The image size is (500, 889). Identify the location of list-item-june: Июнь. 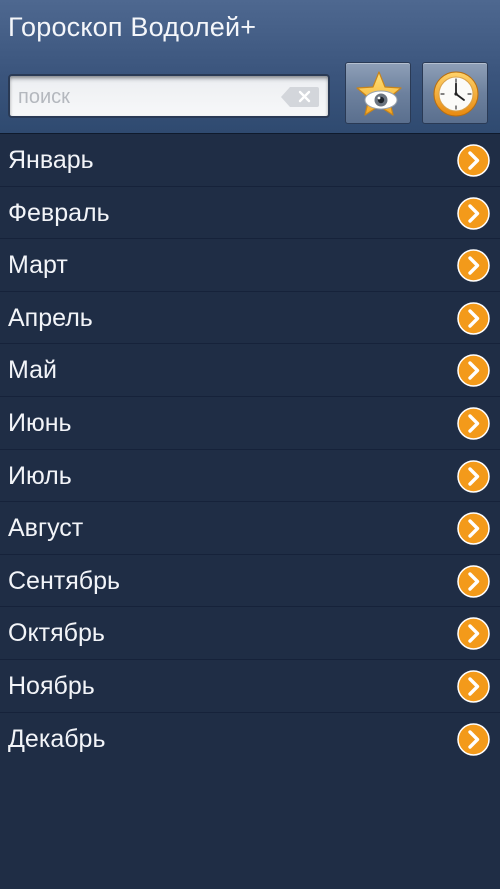
(250, 423).